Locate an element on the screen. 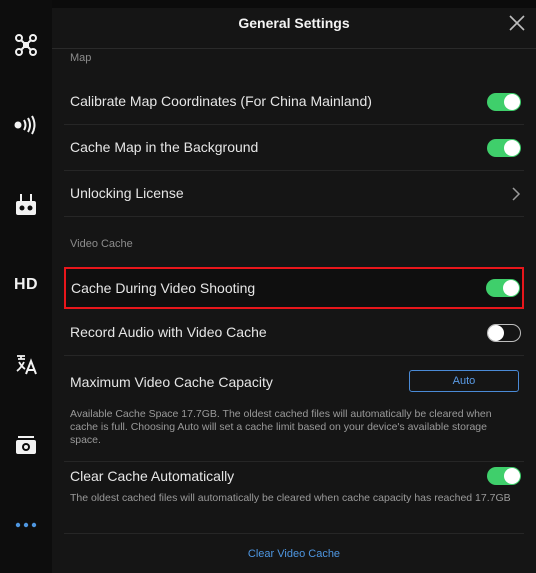 The height and width of the screenshot is (573, 536). camera-icon is located at coordinates (26, 445).